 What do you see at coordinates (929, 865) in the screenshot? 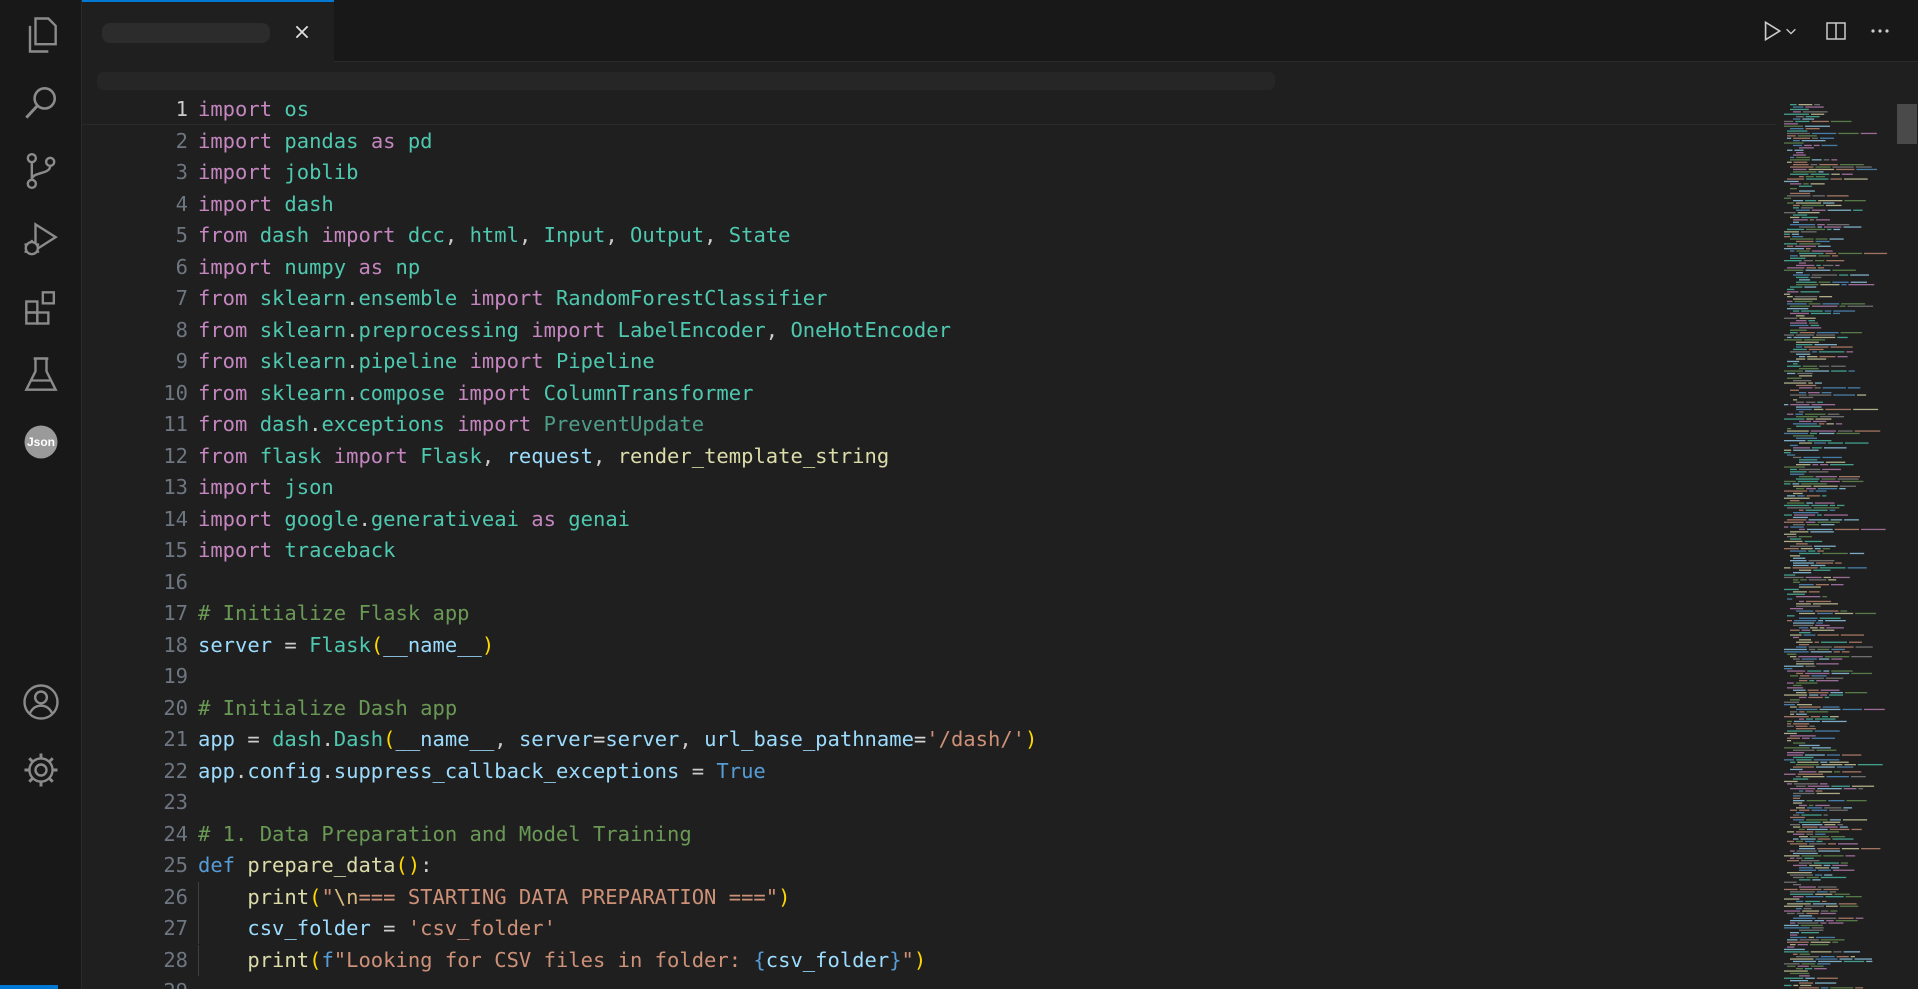
I see `code-line: 25 def prepare_data():` at bounding box center [929, 865].